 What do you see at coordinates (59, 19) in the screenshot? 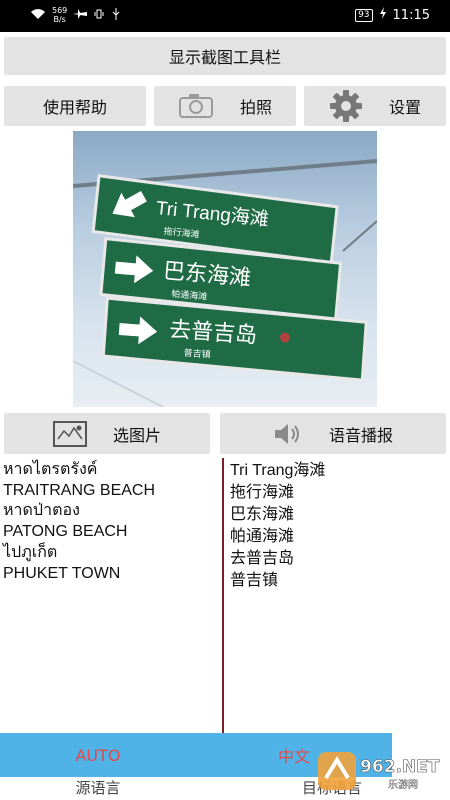
I see `network-speed-unit: B/s` at bounding box center [59, 19].